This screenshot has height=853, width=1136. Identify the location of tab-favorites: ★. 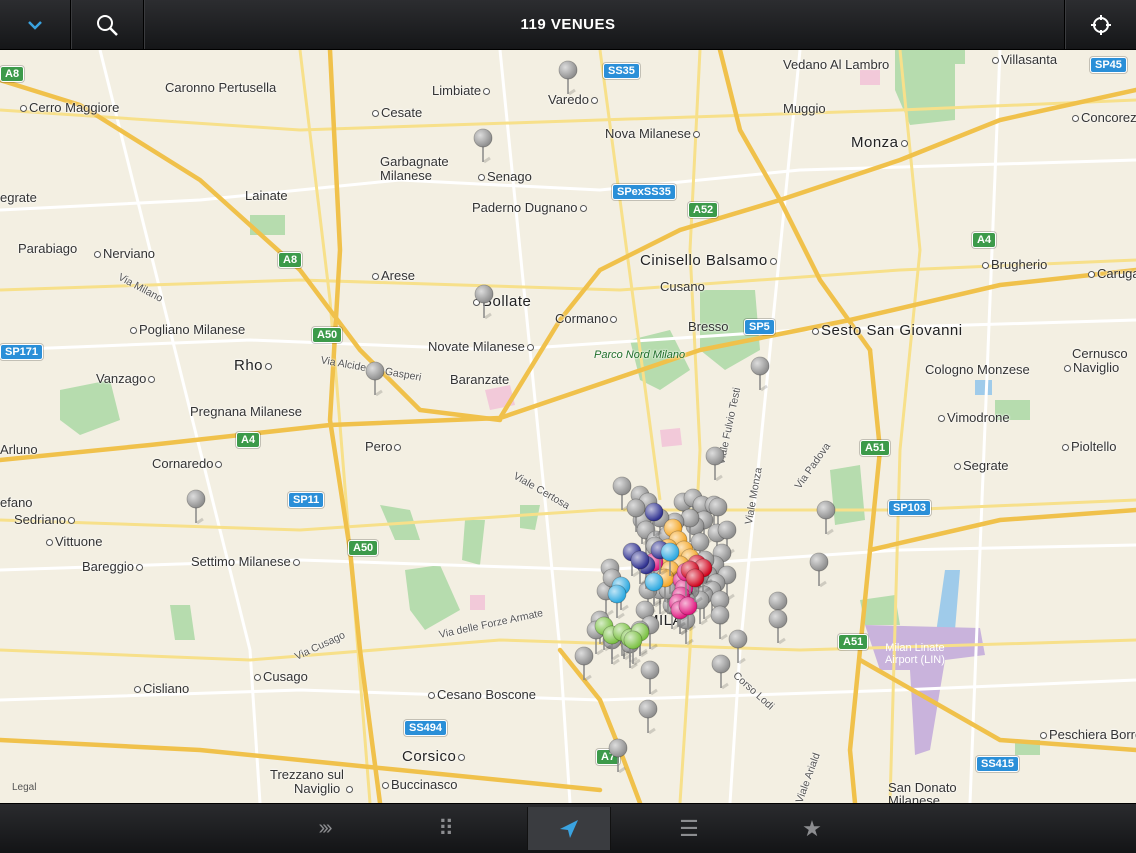
(812, 828).